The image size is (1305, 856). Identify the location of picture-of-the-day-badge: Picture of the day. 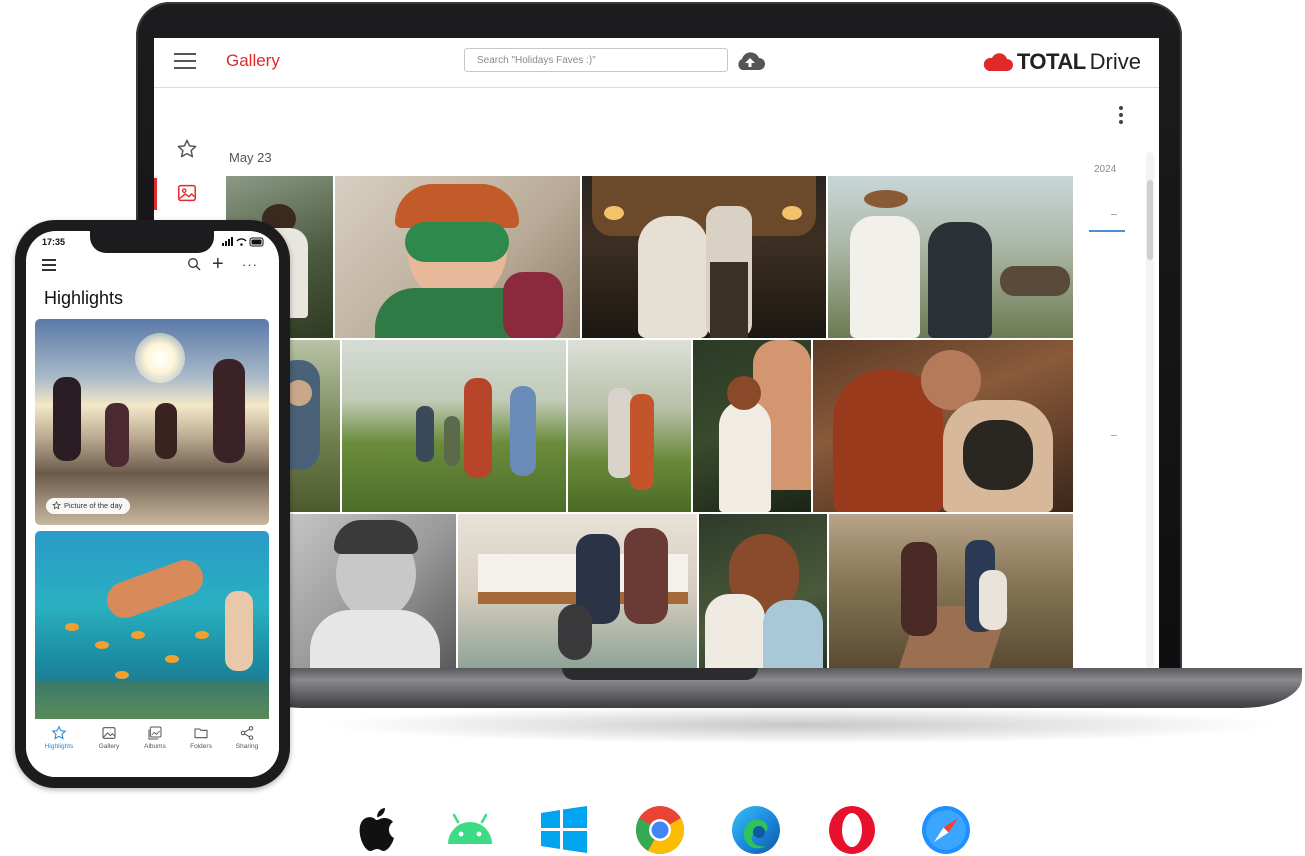
(88, 506).